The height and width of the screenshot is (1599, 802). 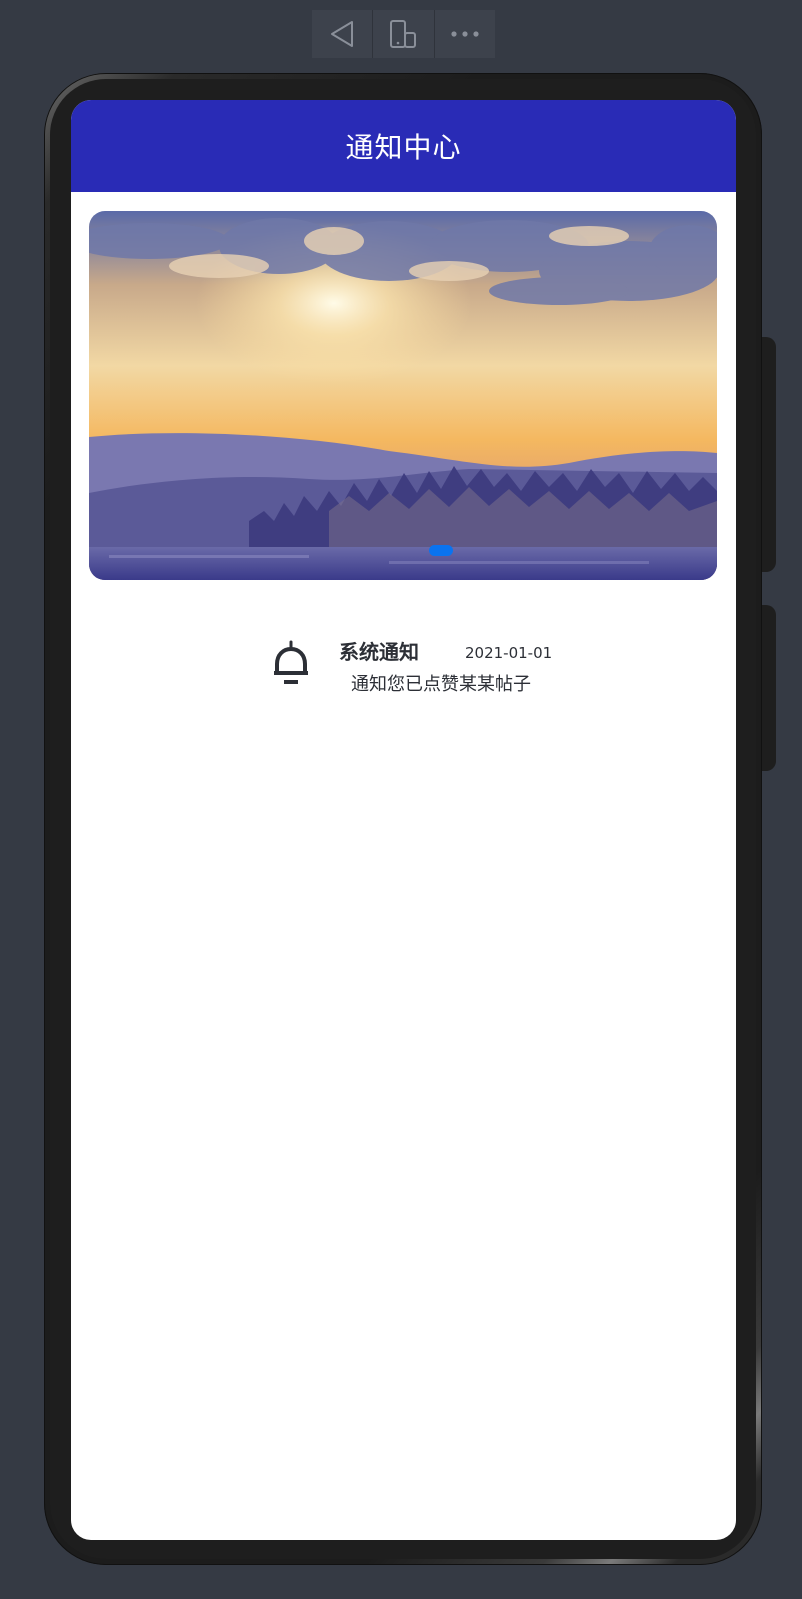 What do you see at coordinates (441, 550) in the screenshot?
I see `swiper-indicator-active` at bounding box center [441, 550].